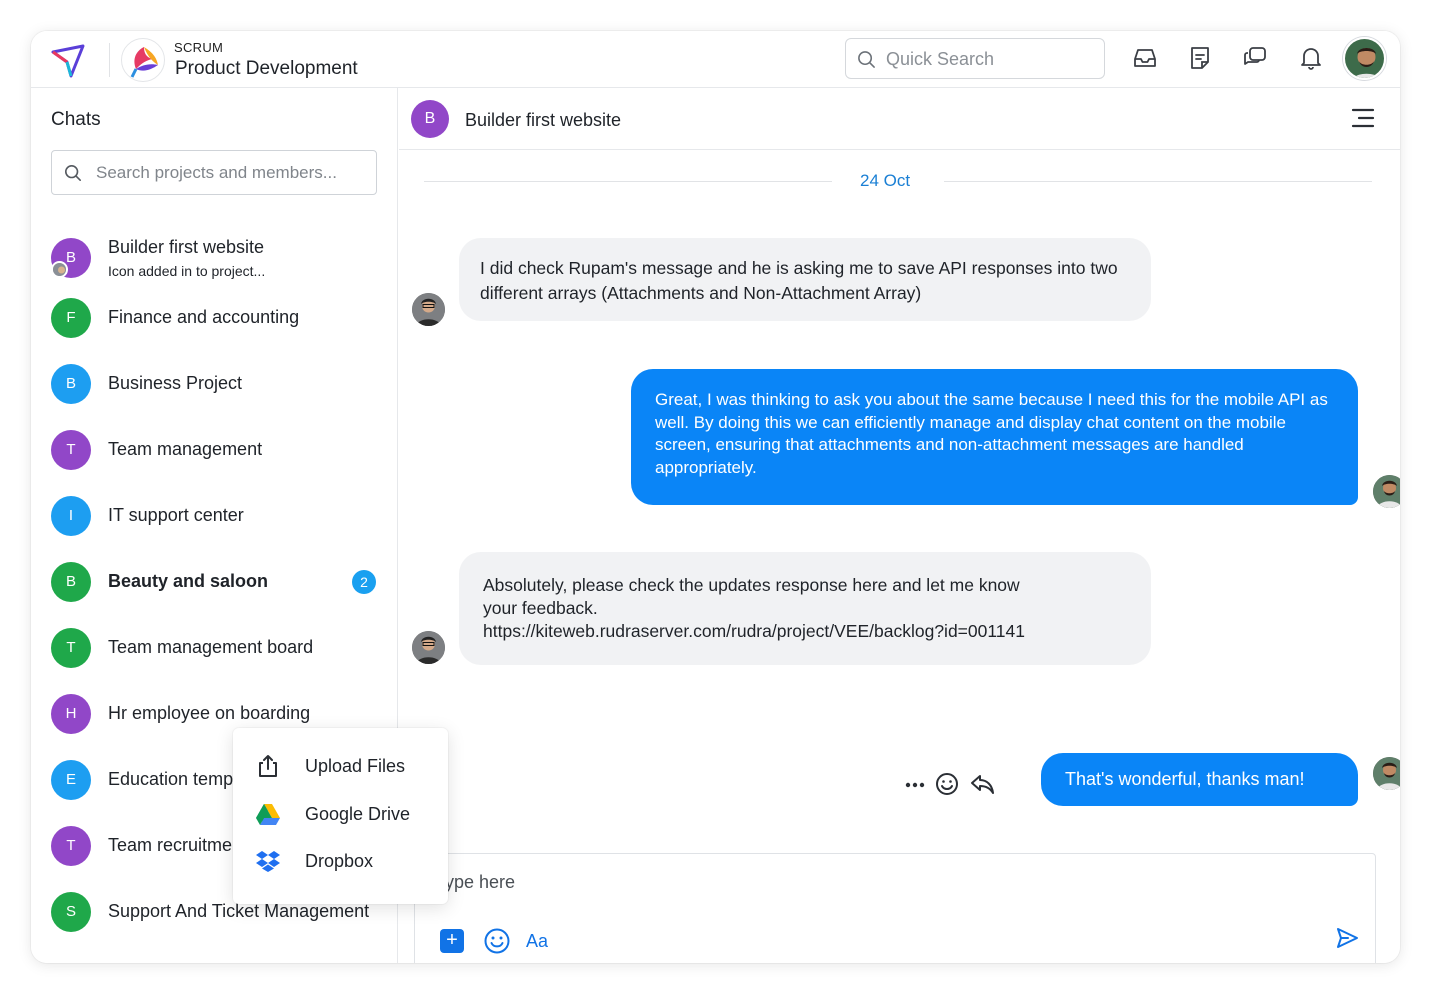 This screenshot has height=995, width=1431. What do you see at coordinates (268, 861) in the screenshot?
I see `dropbox-icon` at bounding box center [268, 861].